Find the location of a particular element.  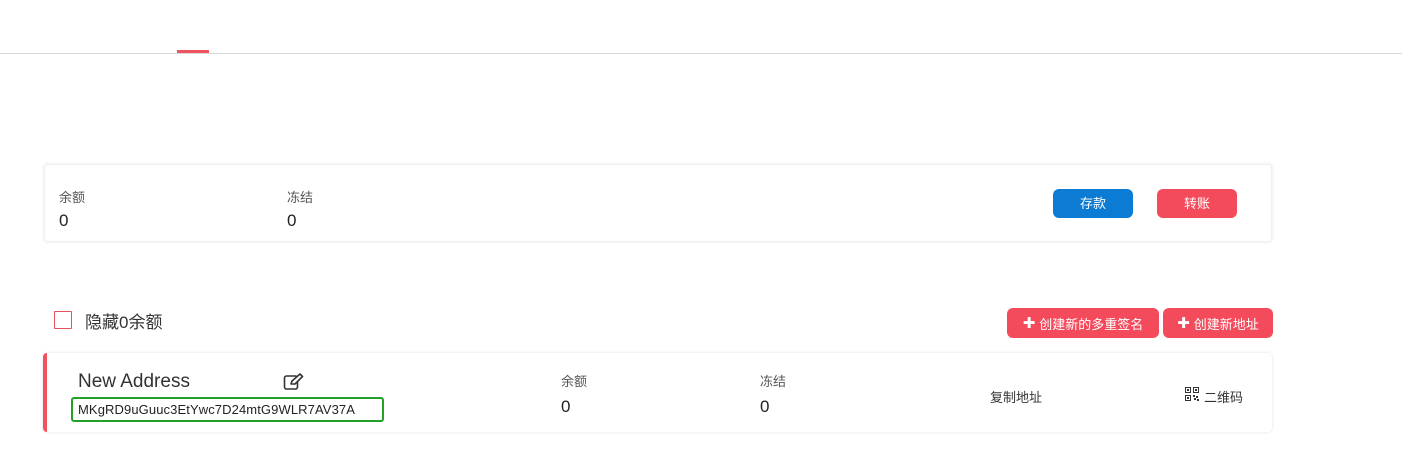

copy-address-link: 复制地址 is located at coordinates (1016, 396).